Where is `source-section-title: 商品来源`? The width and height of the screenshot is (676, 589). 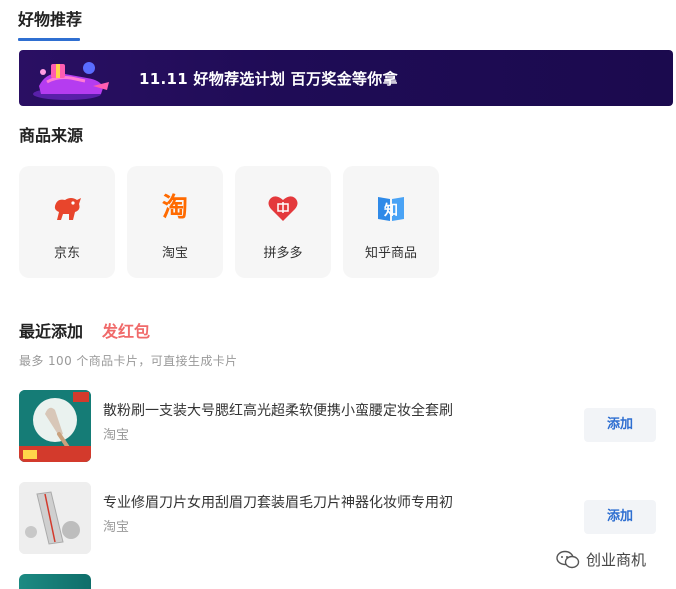
source-section-title: 商品来源 is located at coordinates (51, 135).